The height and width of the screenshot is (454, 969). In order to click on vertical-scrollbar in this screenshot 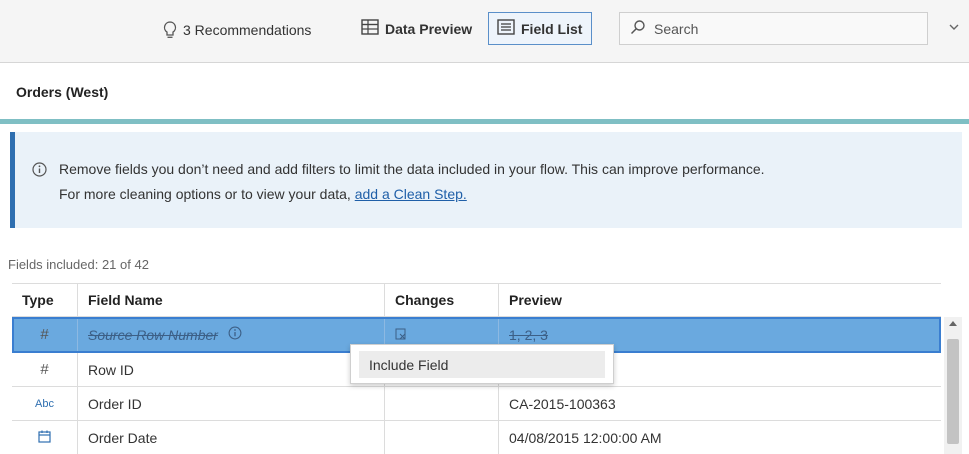, I will do `click(953, 385)`.